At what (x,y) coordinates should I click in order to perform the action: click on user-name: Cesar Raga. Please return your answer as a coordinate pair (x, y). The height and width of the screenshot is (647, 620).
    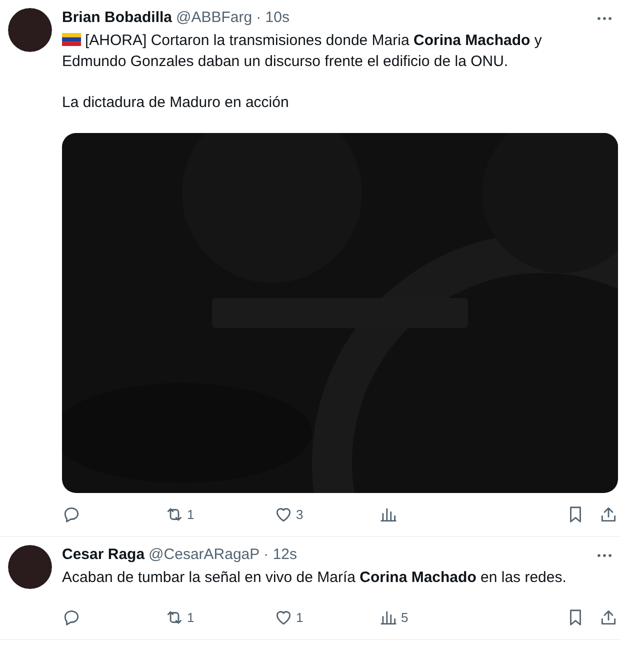
    Looking at the image, I should click on (103, 555).